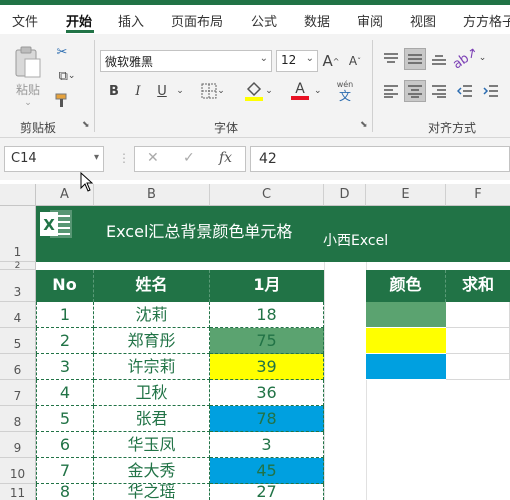 The width and height of the screenshot is (510, 500). Describe the element at coordinates (406, 286) in the screenshot. I see `header-color: 颜色` at that location.